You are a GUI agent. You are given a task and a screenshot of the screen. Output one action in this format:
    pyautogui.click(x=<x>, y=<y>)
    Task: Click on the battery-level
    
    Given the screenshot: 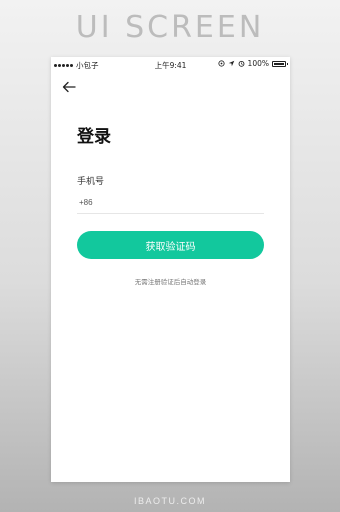 What is the action you would take?
    pyautogui.click(x=279, y=63)
    